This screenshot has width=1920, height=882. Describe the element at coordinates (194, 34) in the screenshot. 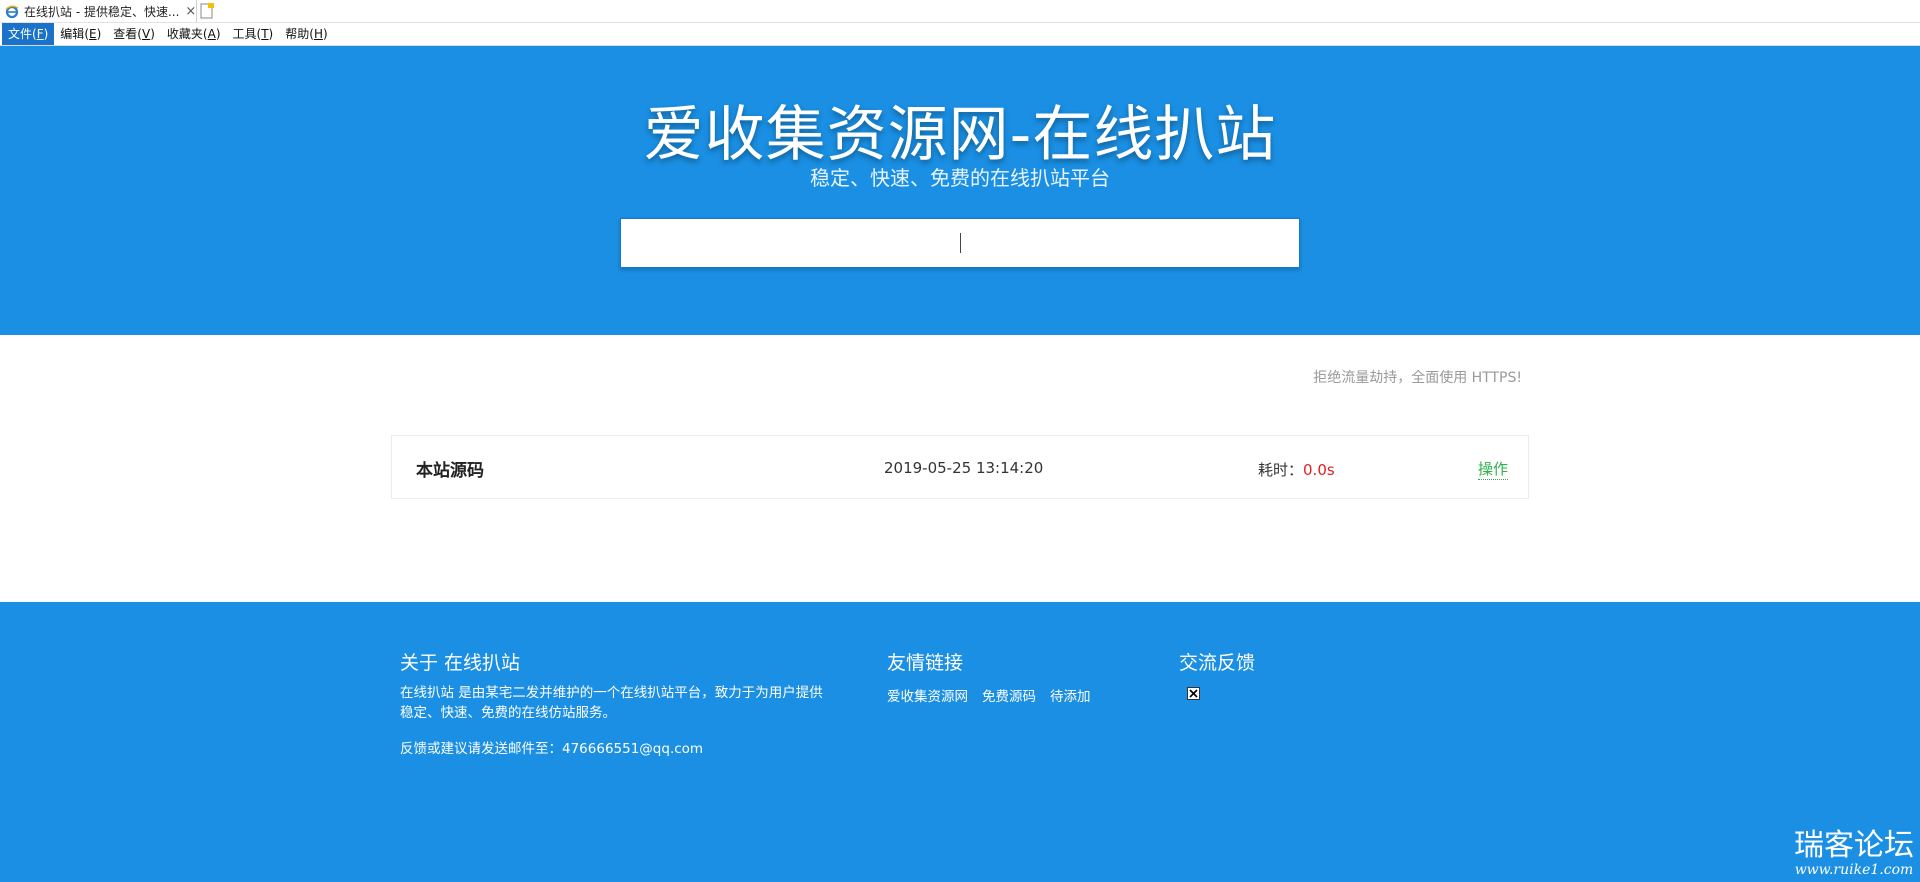

I see `menu-favorites: 收藏夹(A)` at that location.